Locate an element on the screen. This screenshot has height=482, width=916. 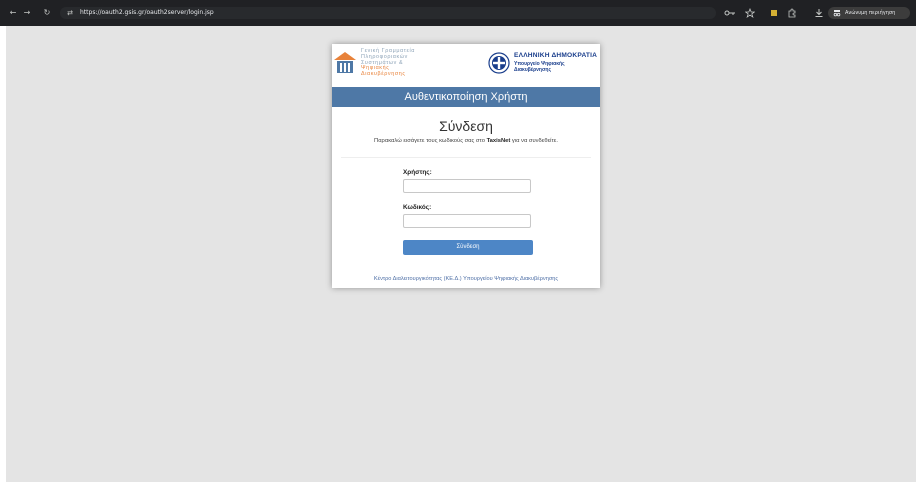
site-info-icon: ⇄ is located at coordinates (70, 13).